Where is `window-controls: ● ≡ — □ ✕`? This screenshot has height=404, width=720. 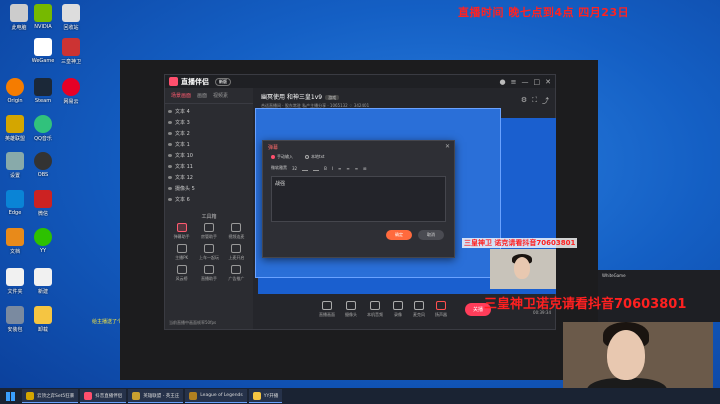 window-controls: ● ≡ — □ ✕ is located at coordinates (525, 82).